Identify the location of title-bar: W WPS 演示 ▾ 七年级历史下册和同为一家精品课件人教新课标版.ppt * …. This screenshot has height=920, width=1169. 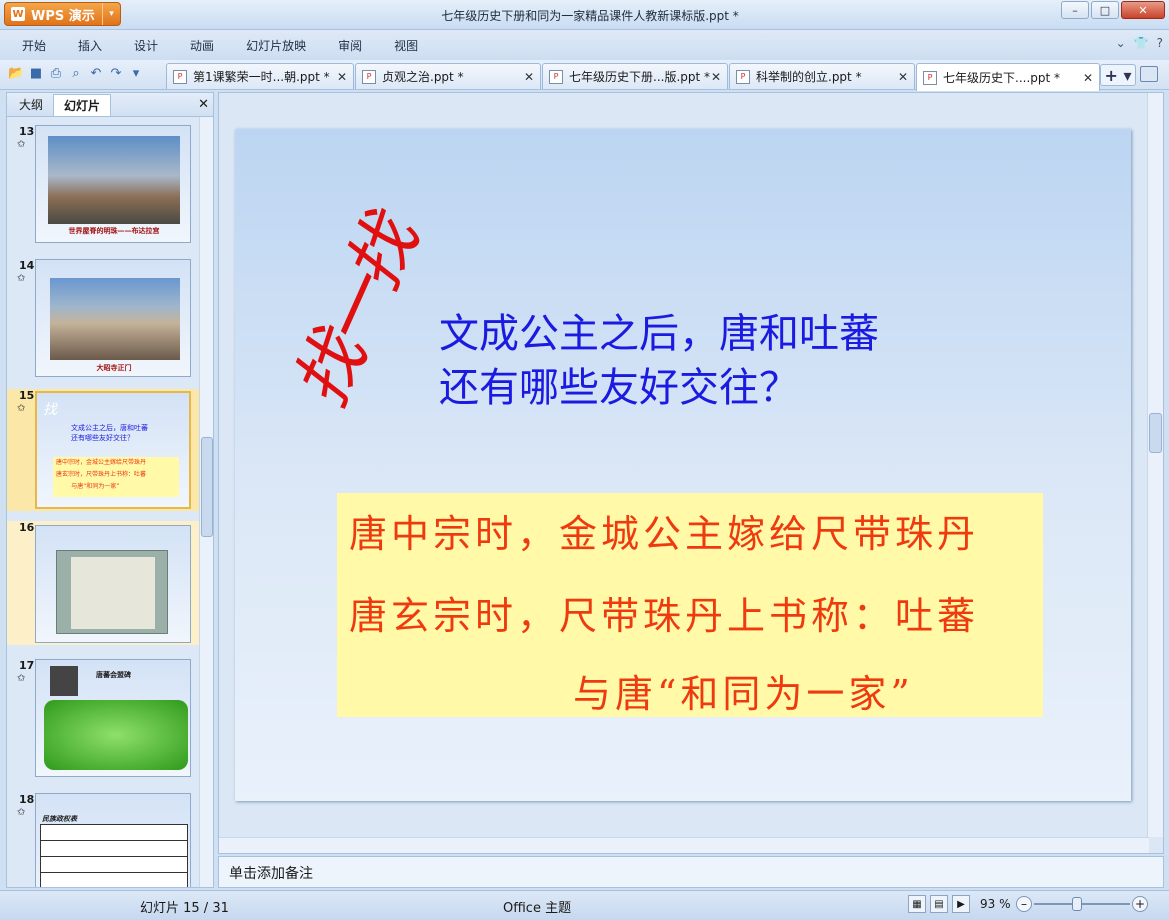
(584, 15).